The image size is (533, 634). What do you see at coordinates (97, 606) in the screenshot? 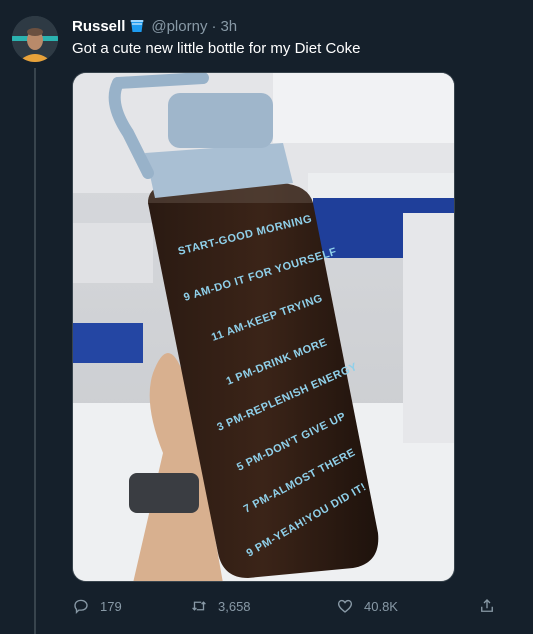
I see `reply-button: 179` at bounding box center [97, 606].